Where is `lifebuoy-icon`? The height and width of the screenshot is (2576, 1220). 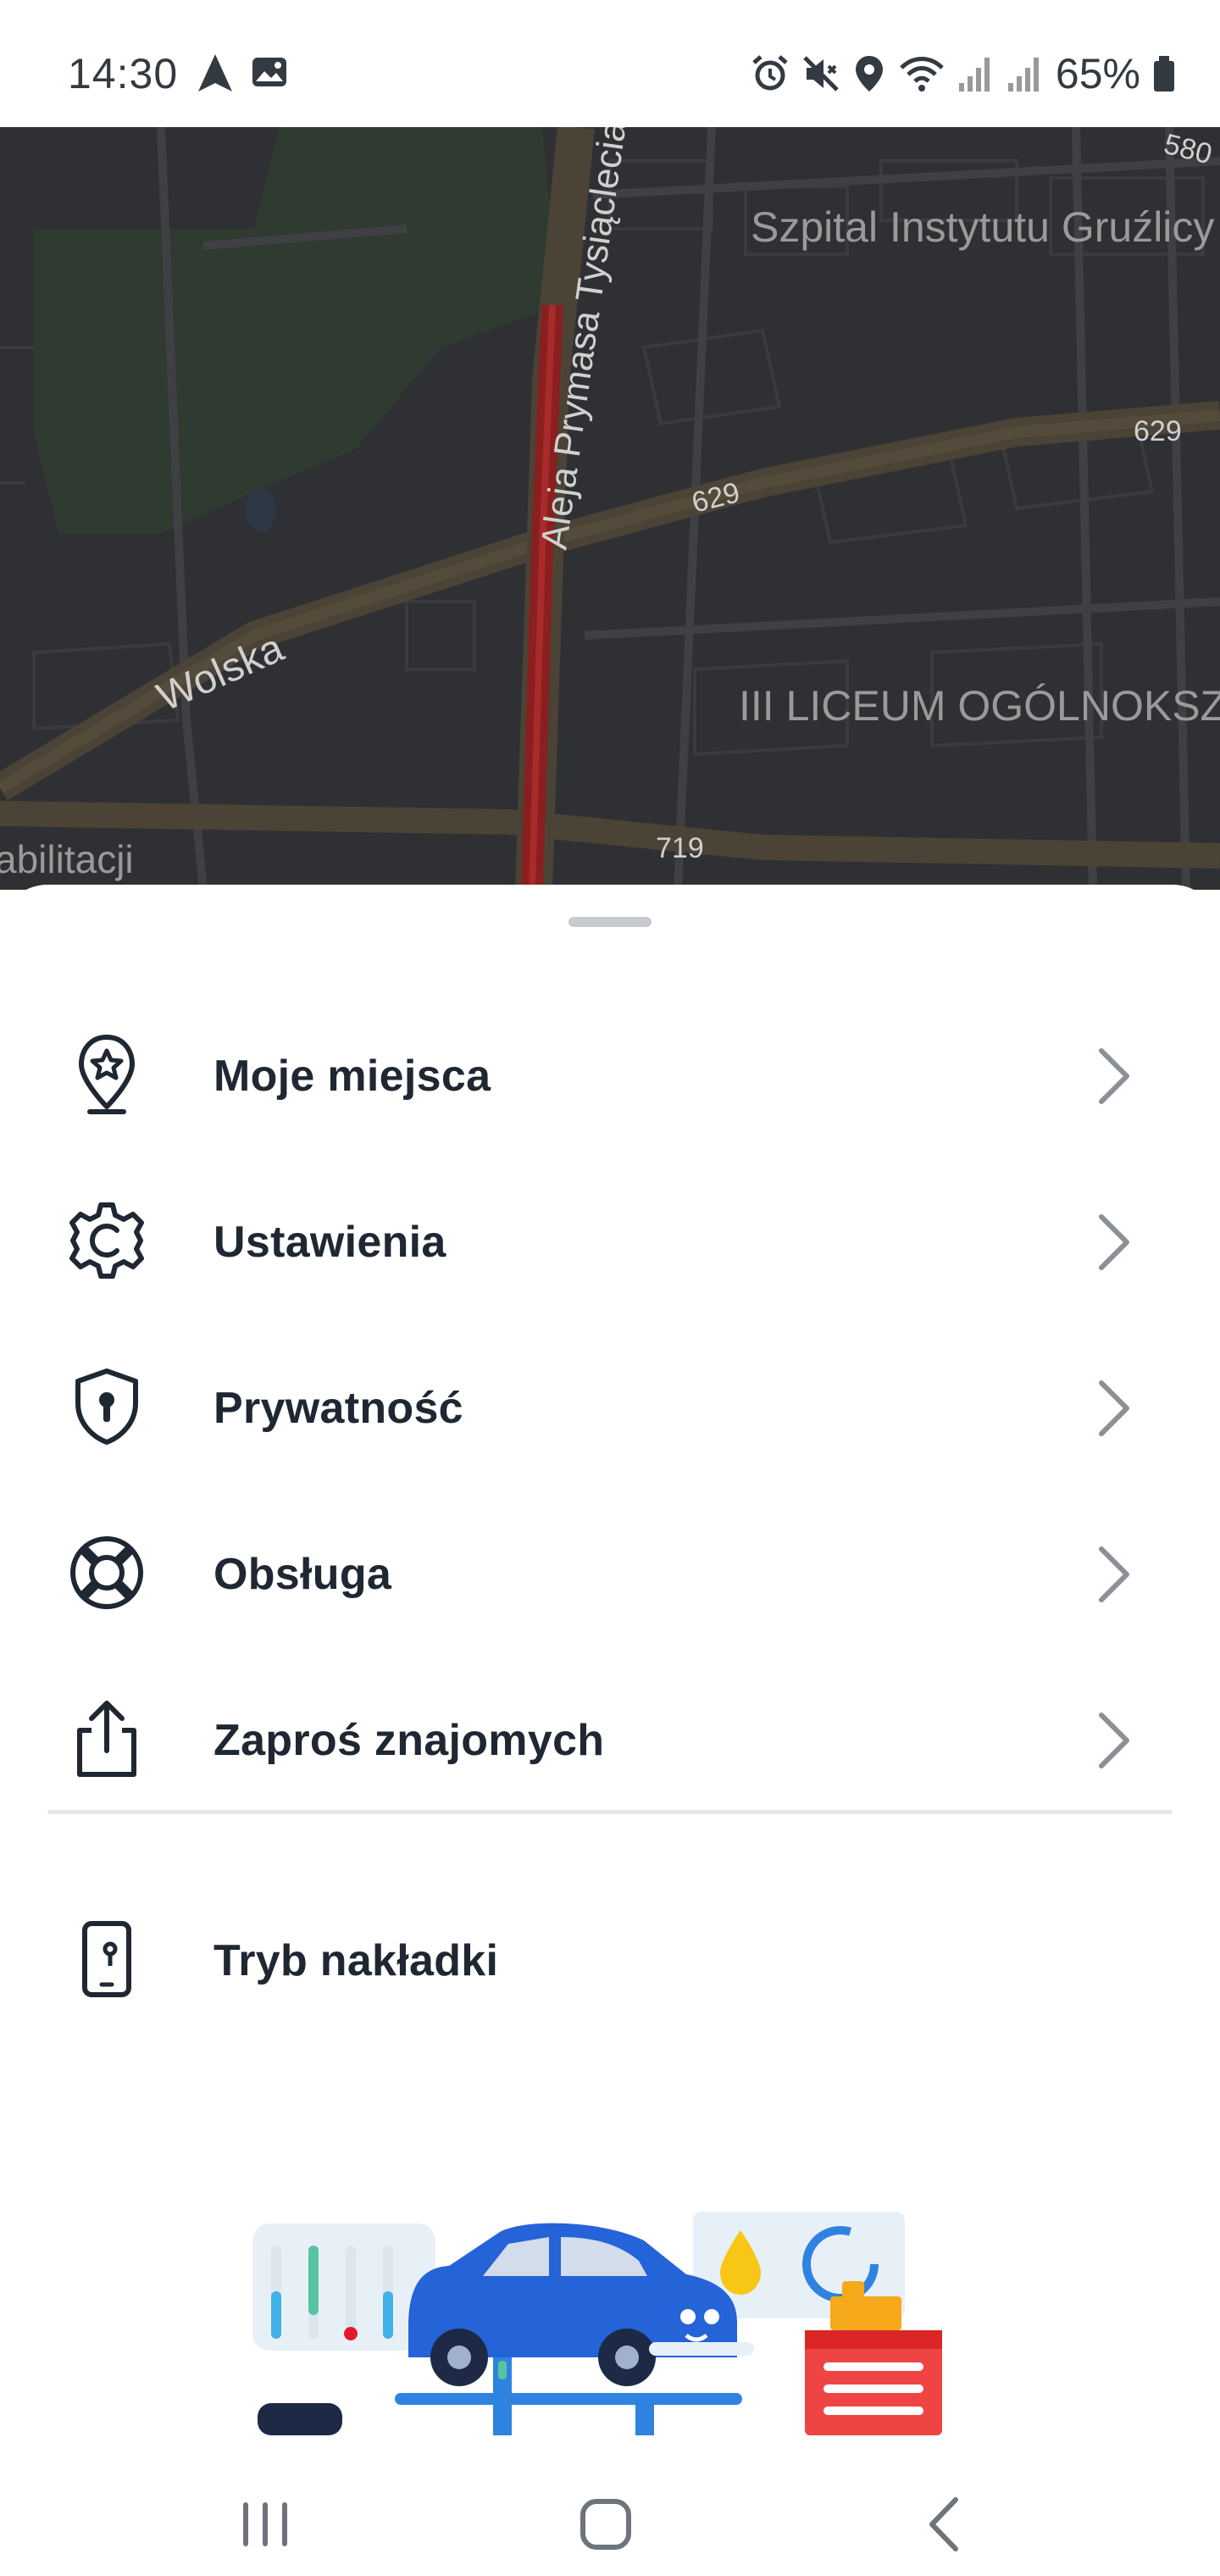 lifebuoy-icon is located at coordinates (106, 1572).